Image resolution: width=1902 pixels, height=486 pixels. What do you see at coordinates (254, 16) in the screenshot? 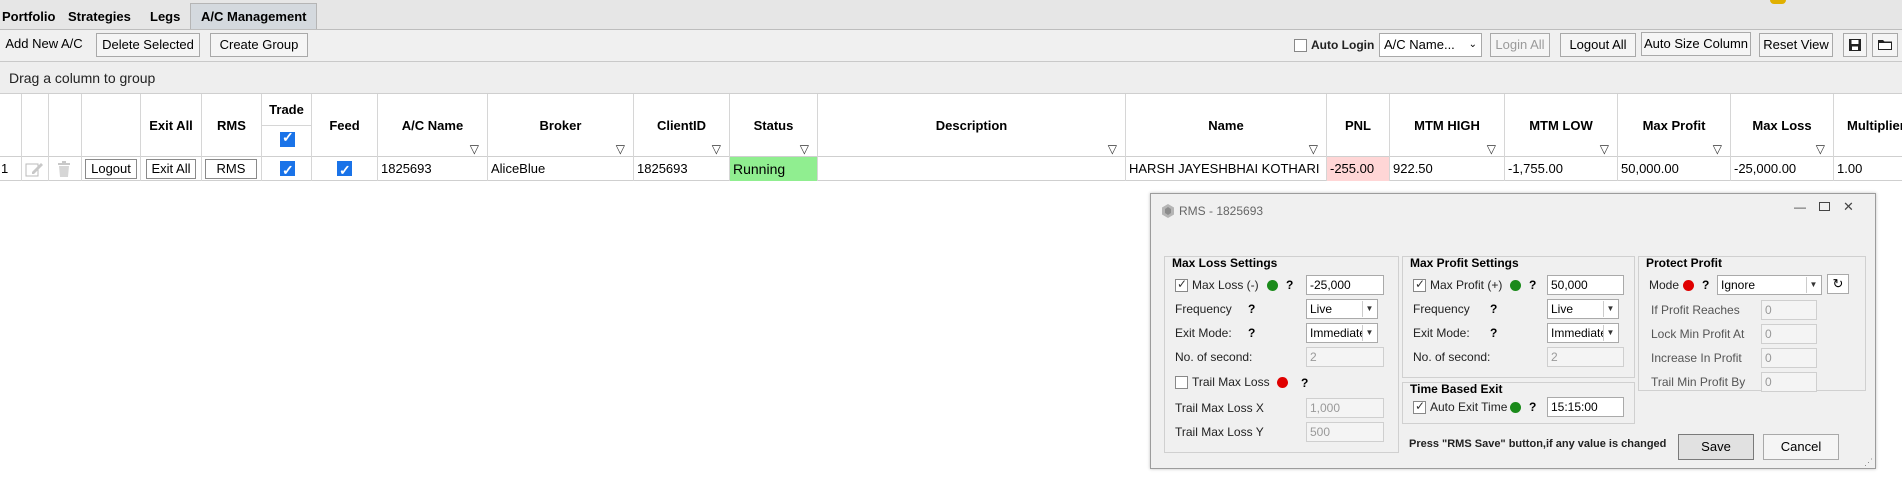
I see `tab-ac-management: A/C Management` at bounding box center [254, 16].